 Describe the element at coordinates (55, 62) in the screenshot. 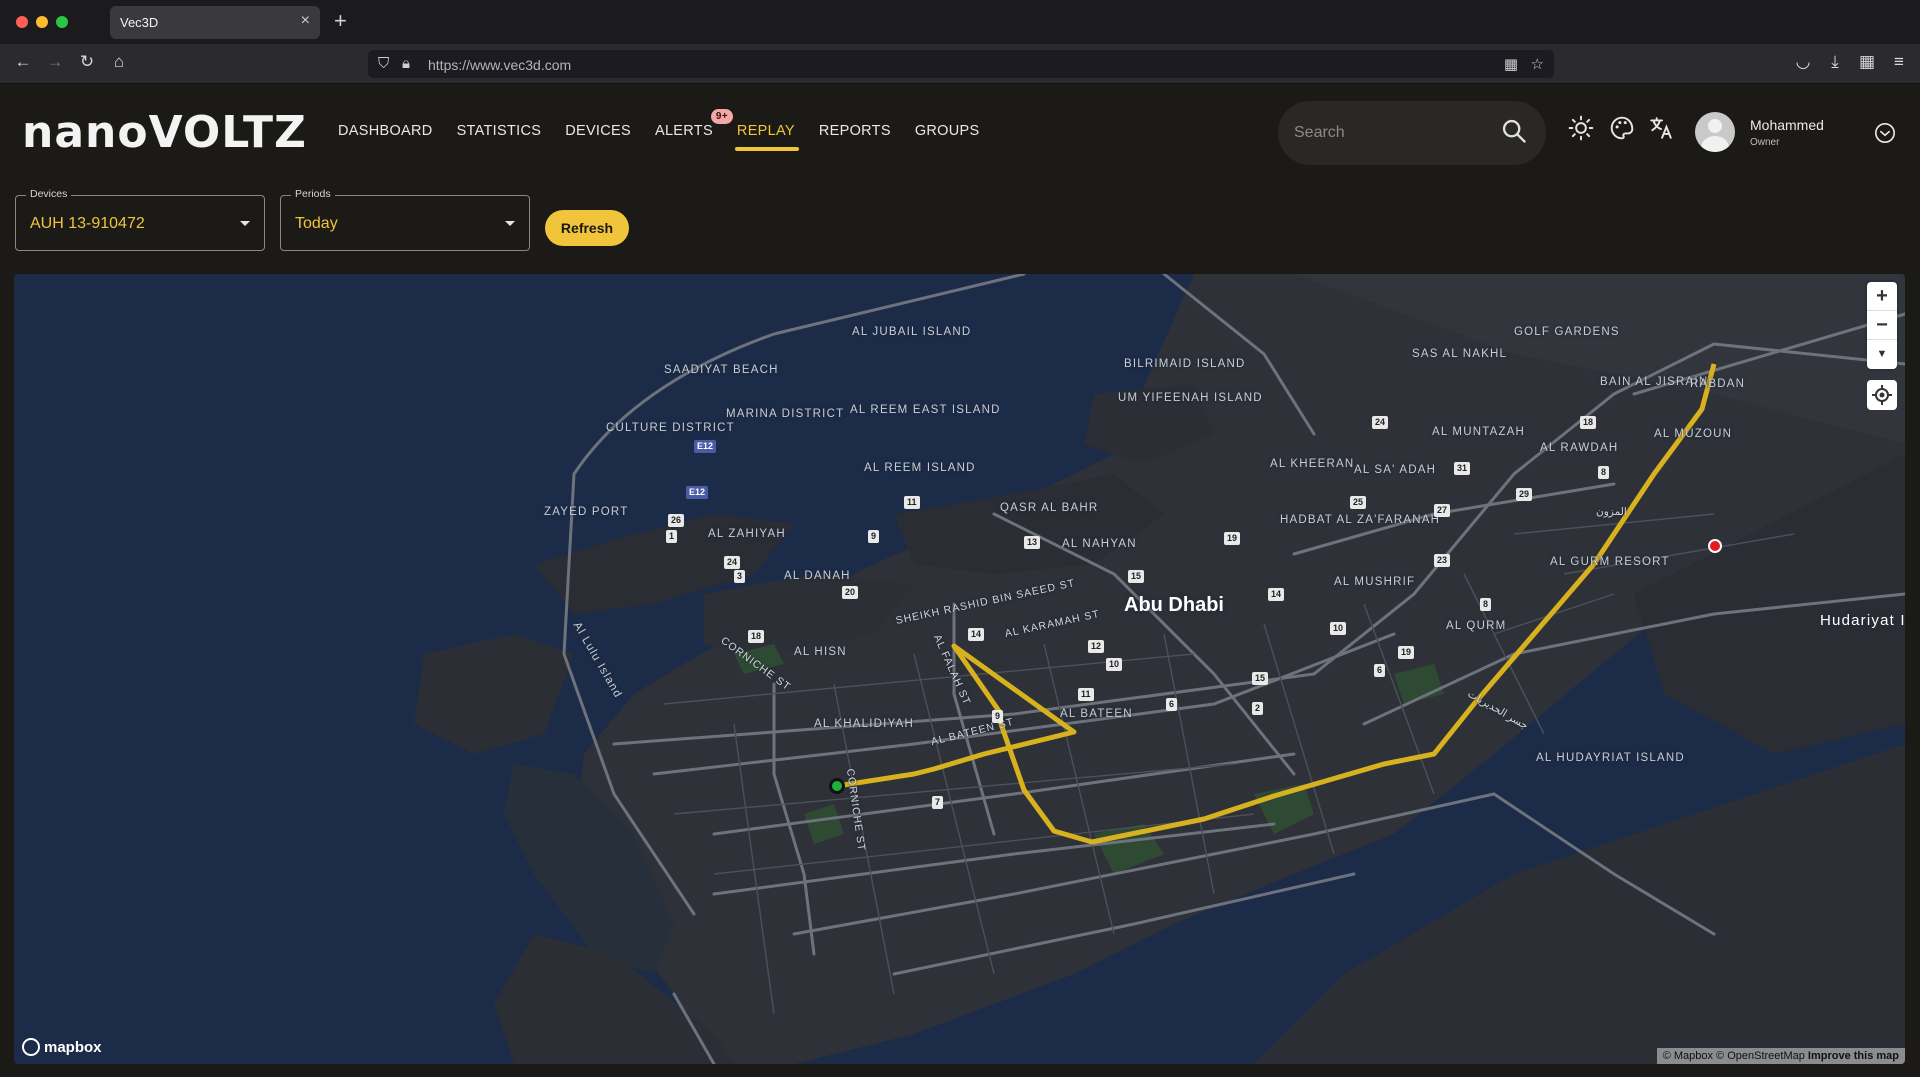

I see `forward-icon: →` at that location.